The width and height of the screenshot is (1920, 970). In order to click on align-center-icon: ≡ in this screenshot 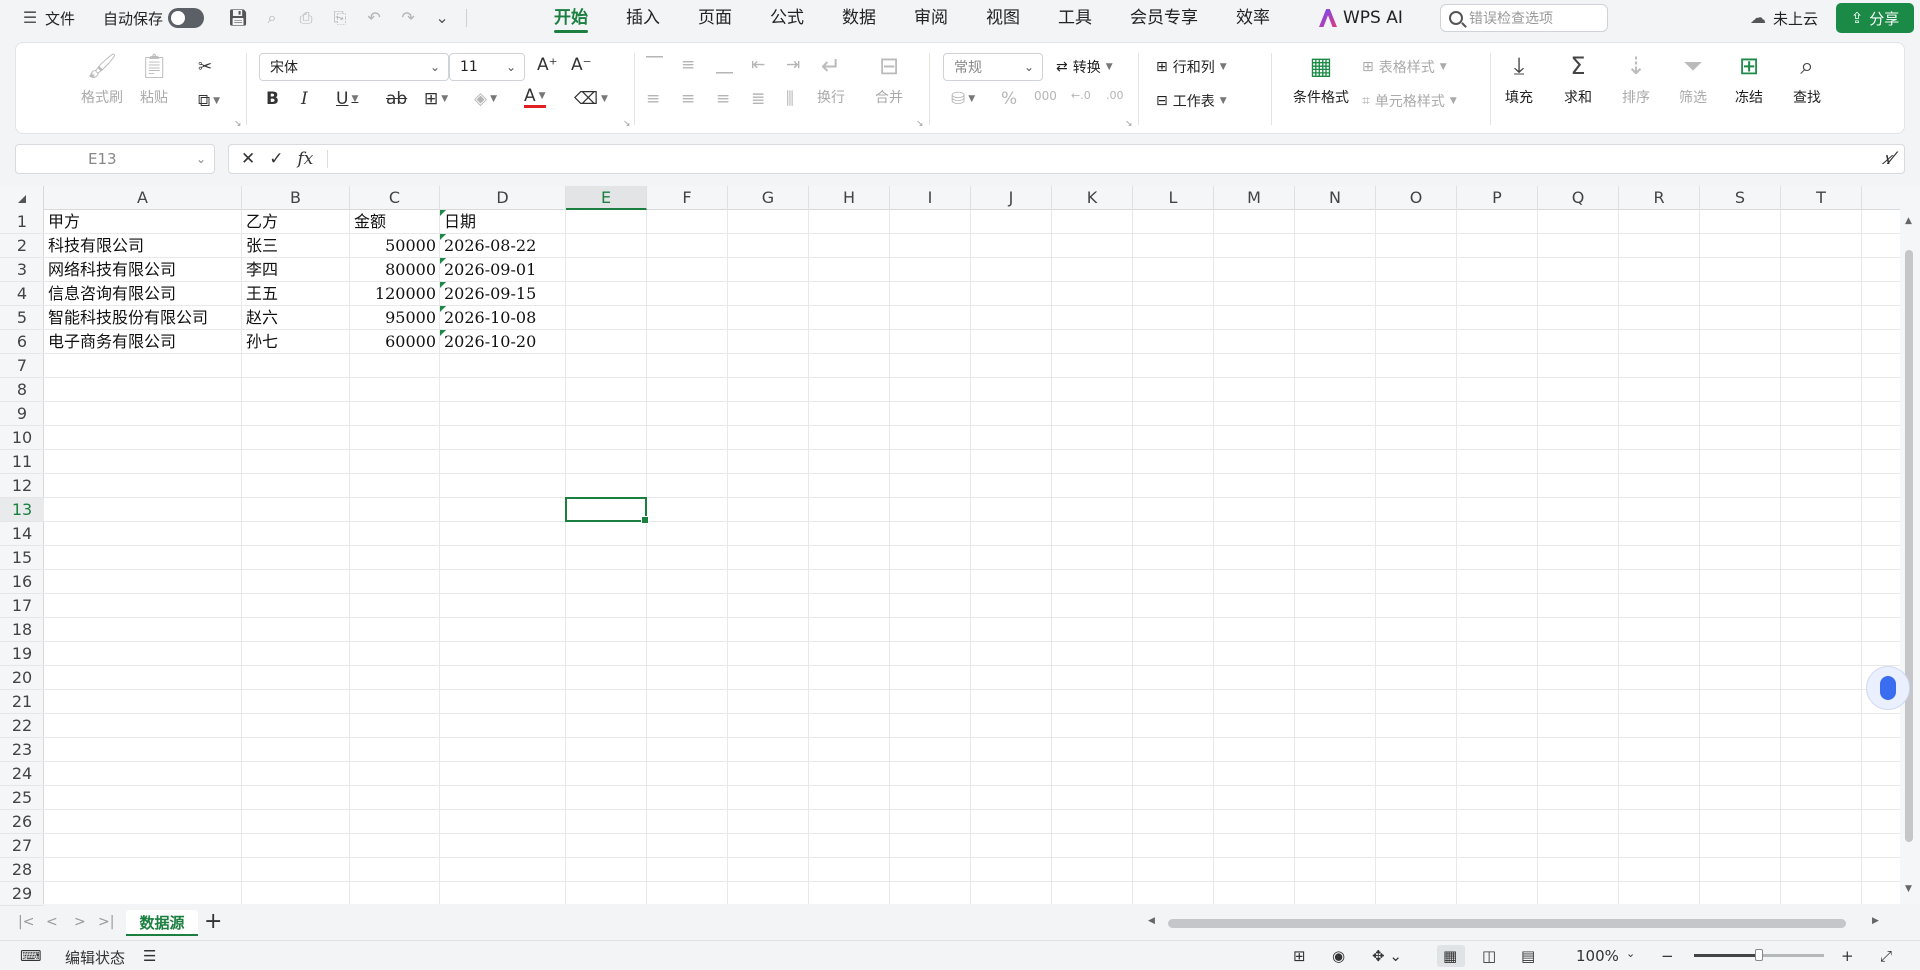, I will do `click(688, 99)`.